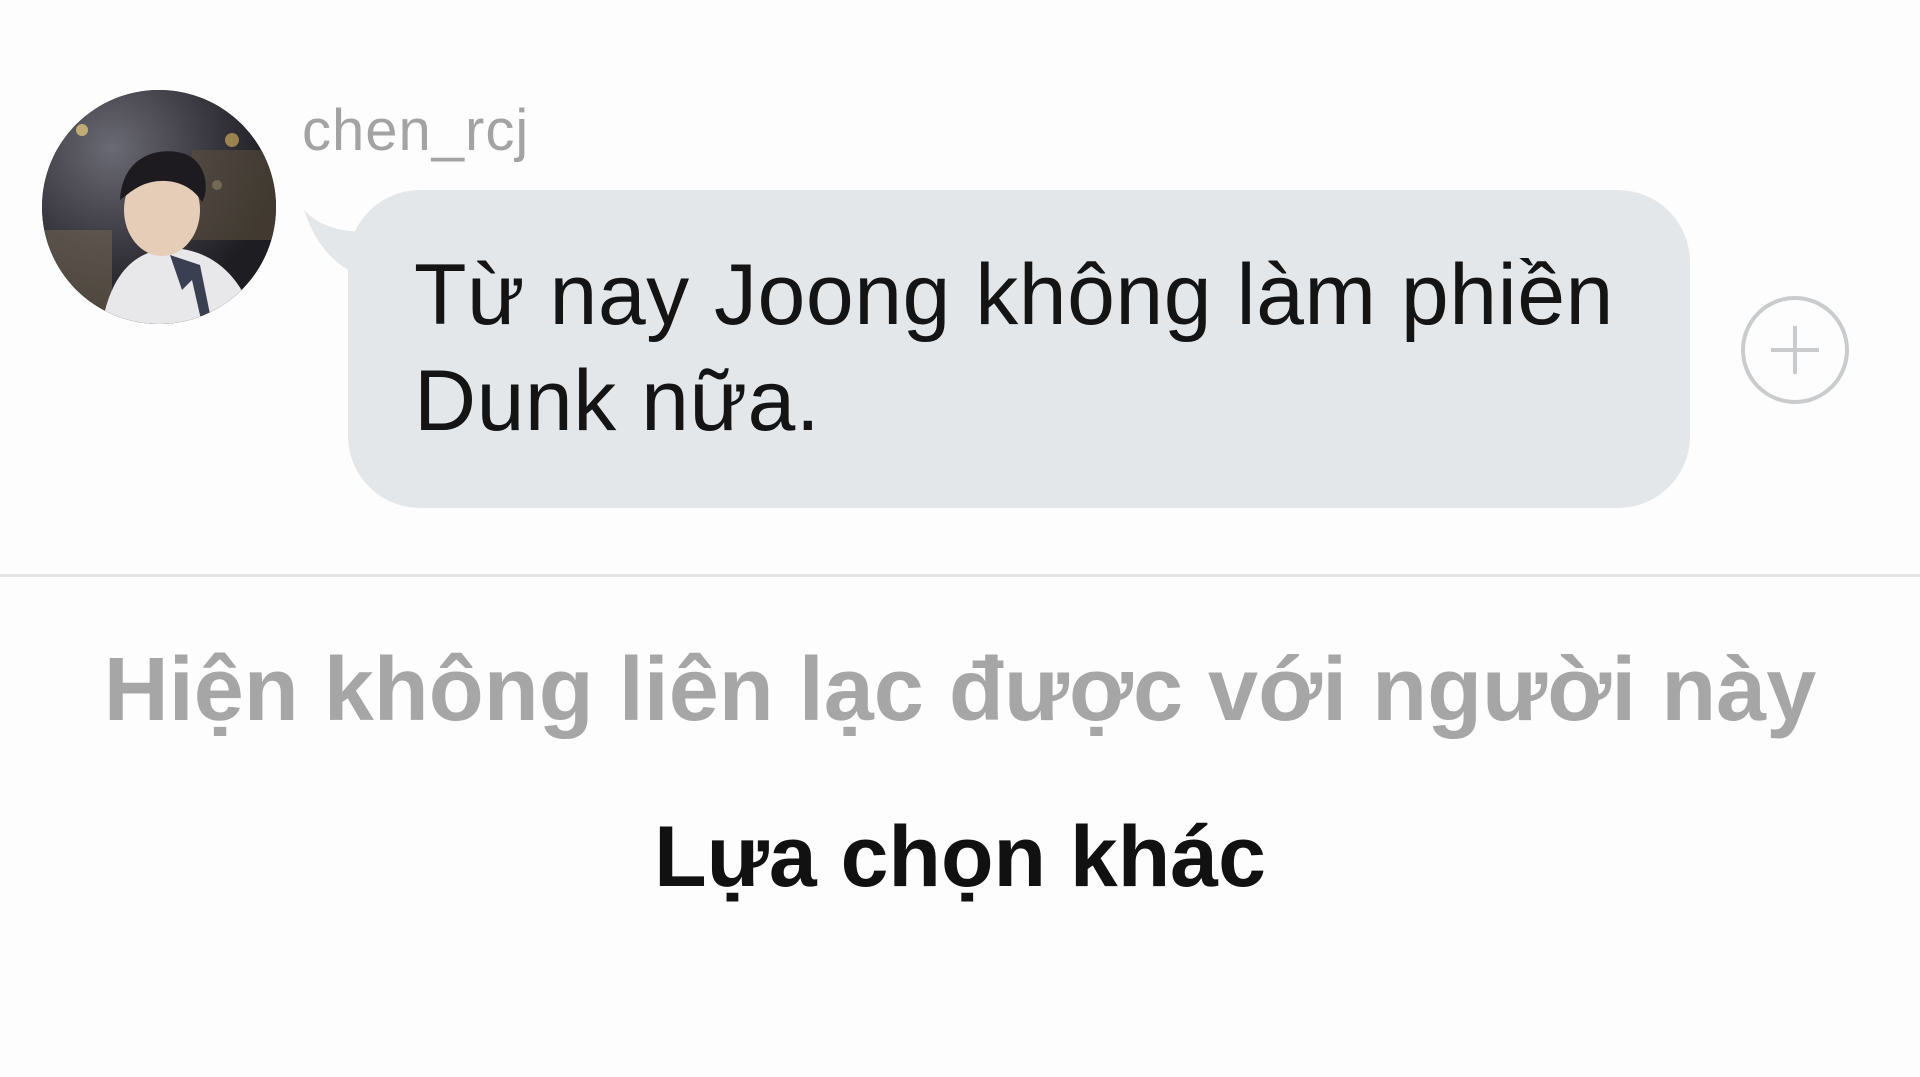  What do you see at coordinates (960, 575) in the screenshot?
I see `divider` at bounding box center [960, 575].